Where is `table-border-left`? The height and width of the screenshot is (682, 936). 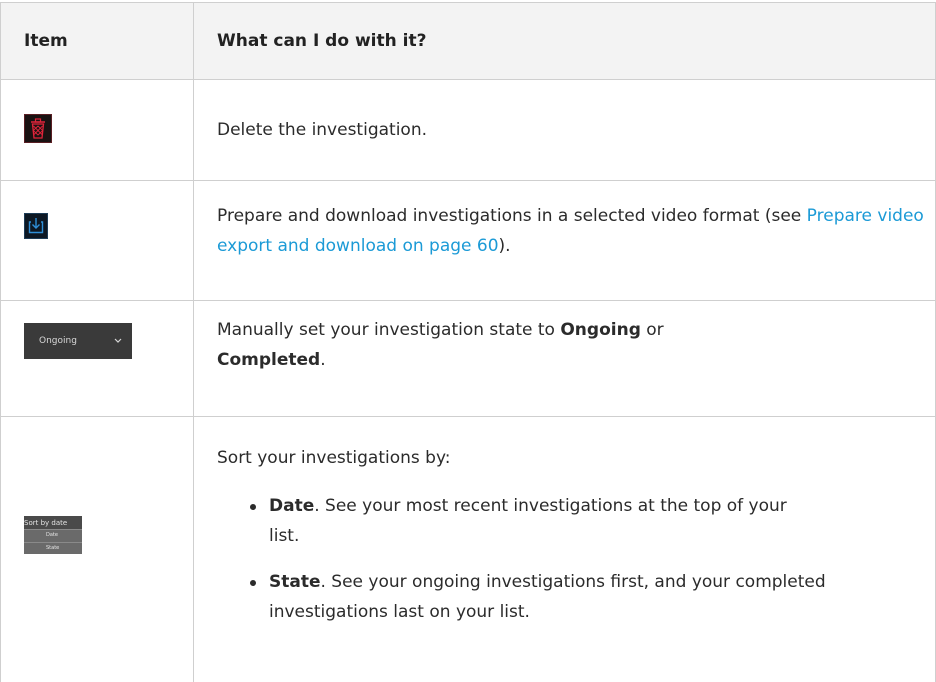 table-border-left is located at coordinates (0, 342).